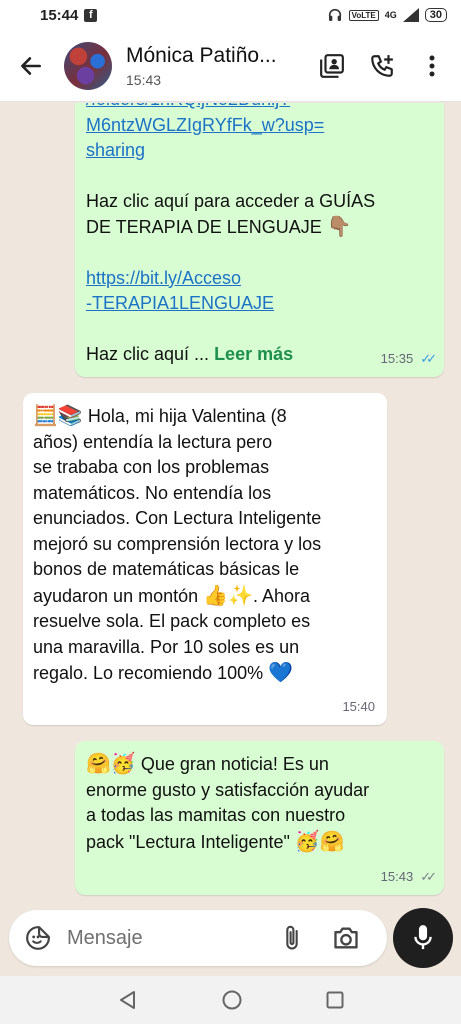 Image resolution: width=461 pixels, height=1024 pixels. Describe the element at coordinates (435, 15) in the screenshot. I see `battery-indicator: 30` at that location.